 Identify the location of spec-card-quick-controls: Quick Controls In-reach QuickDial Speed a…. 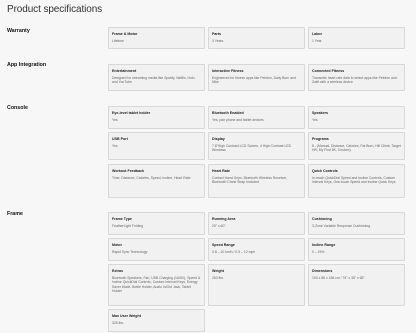
(356, 181).